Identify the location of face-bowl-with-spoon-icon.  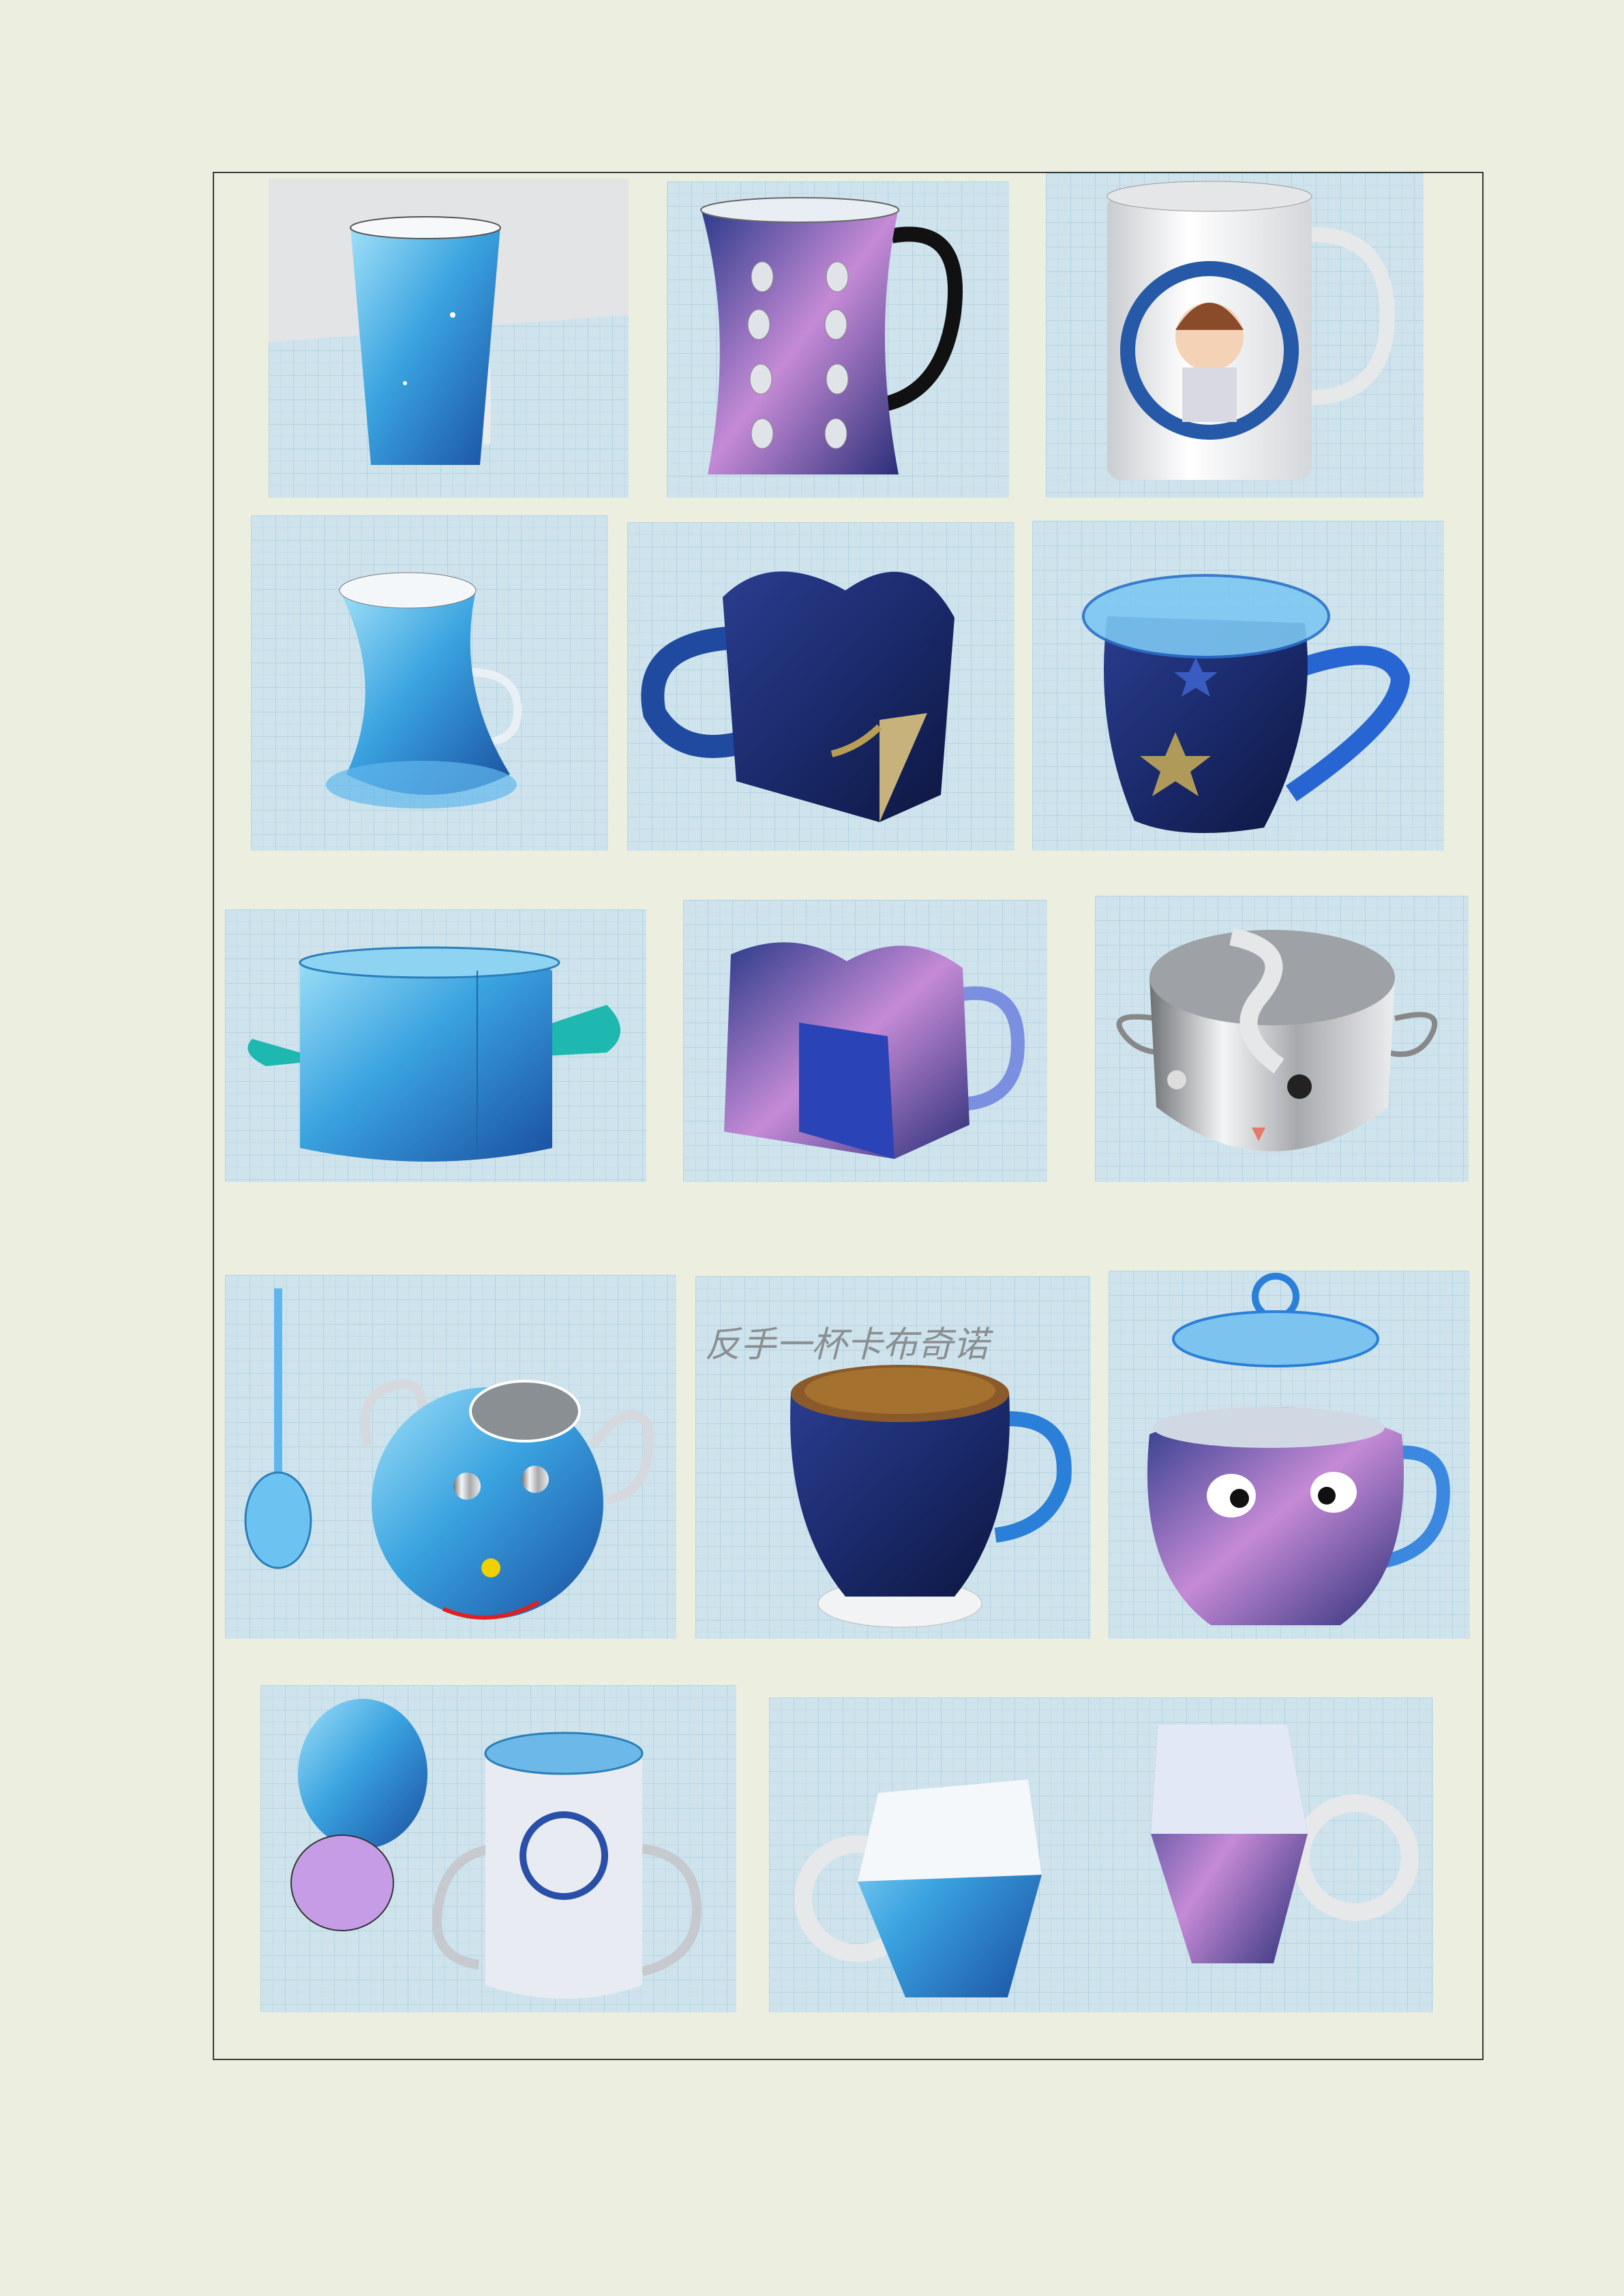
(450, 1457).